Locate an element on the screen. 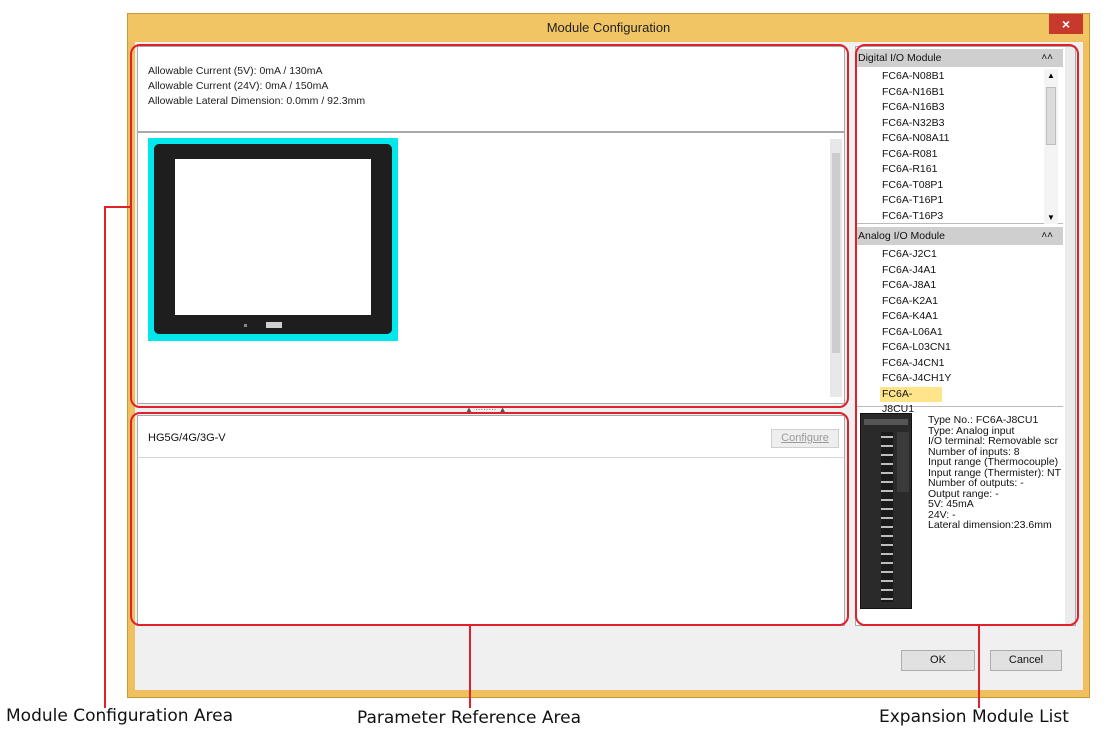 The height and width of the screenshot is (731, 1116). parameter-header: HG5G/4G/3G-V Configure is located at coordinates (491, 437).